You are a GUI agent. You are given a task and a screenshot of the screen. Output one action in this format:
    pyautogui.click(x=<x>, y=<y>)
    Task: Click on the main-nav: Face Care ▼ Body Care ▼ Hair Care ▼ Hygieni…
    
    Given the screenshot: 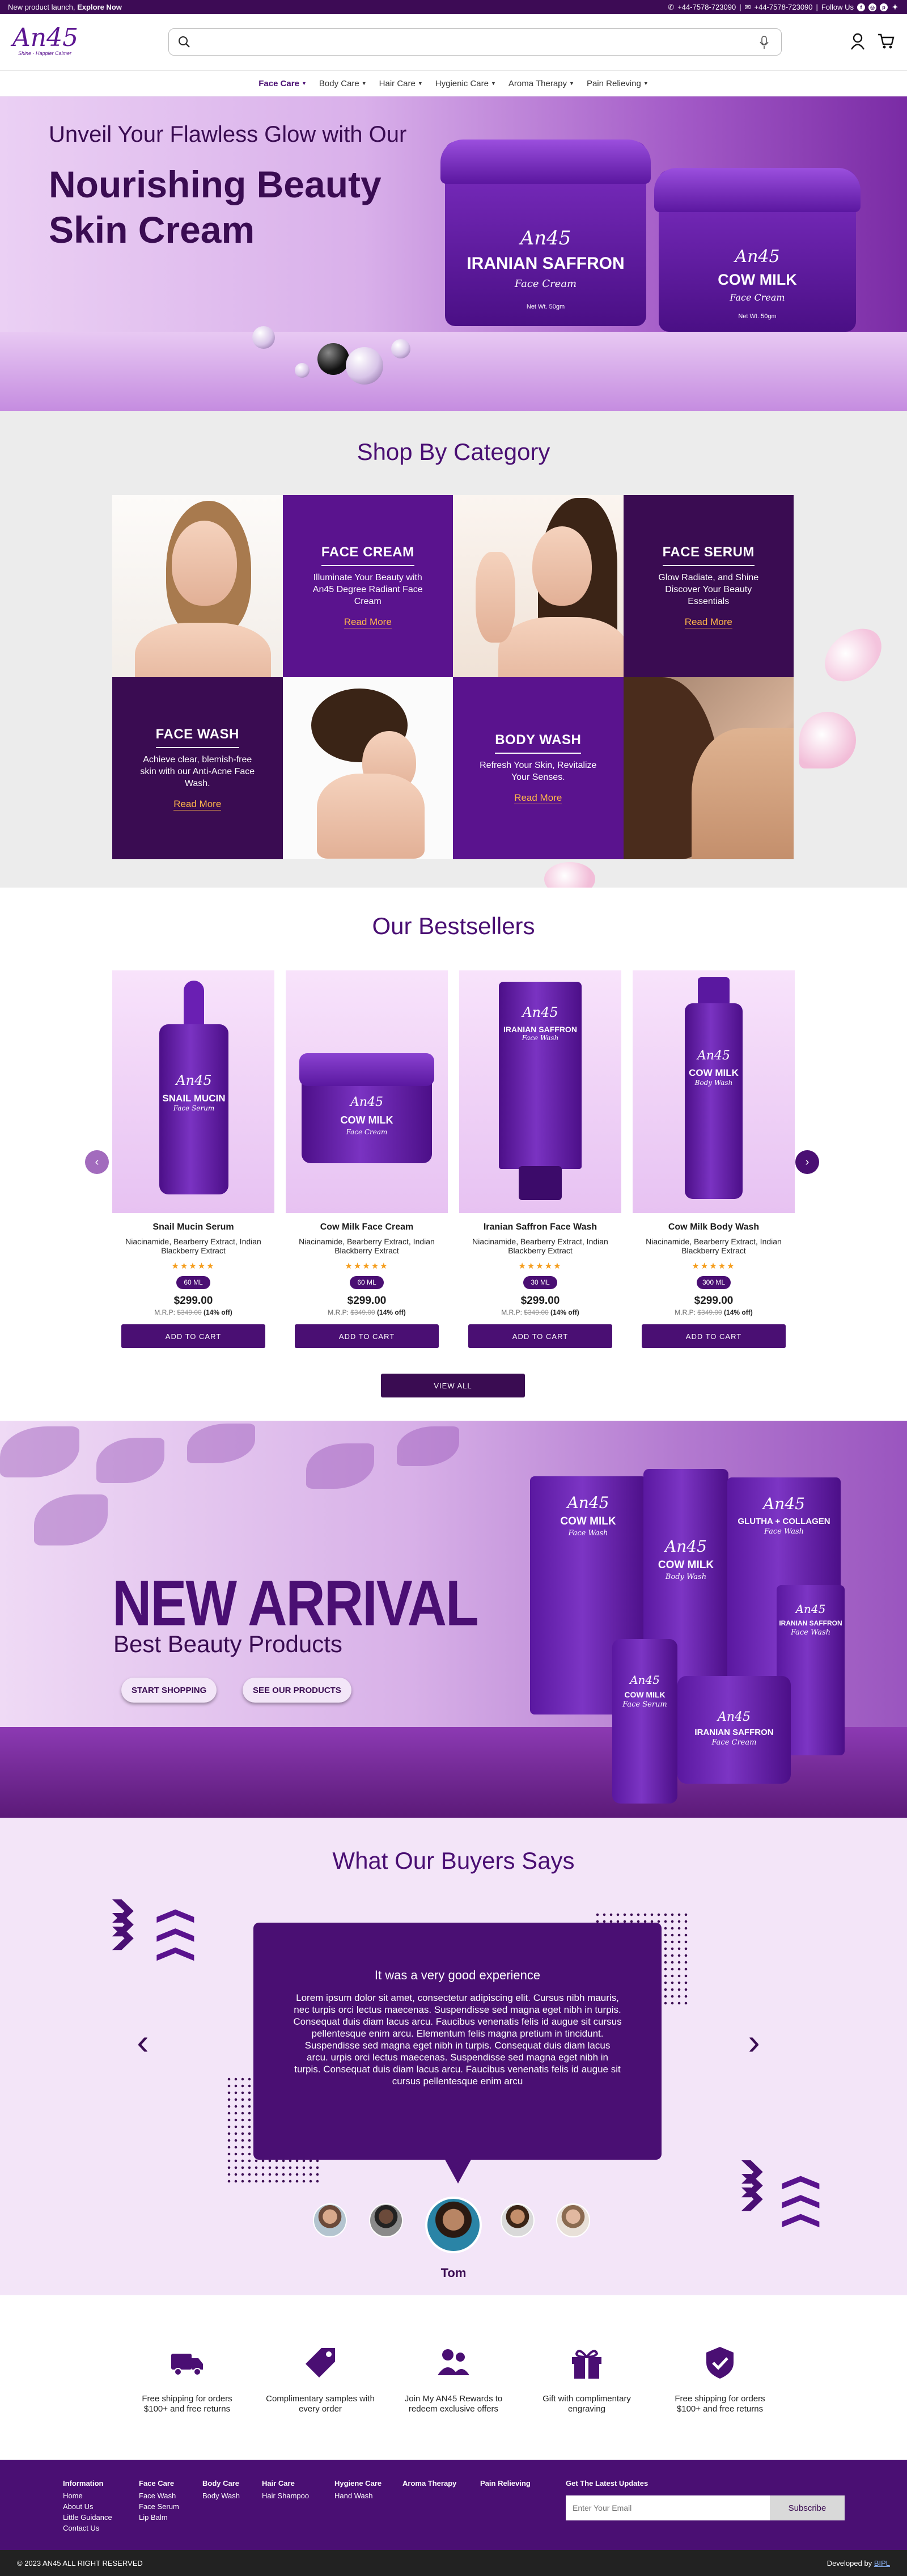 What is the action you would take?
    pyautogui.click(x=453, y=83)
    